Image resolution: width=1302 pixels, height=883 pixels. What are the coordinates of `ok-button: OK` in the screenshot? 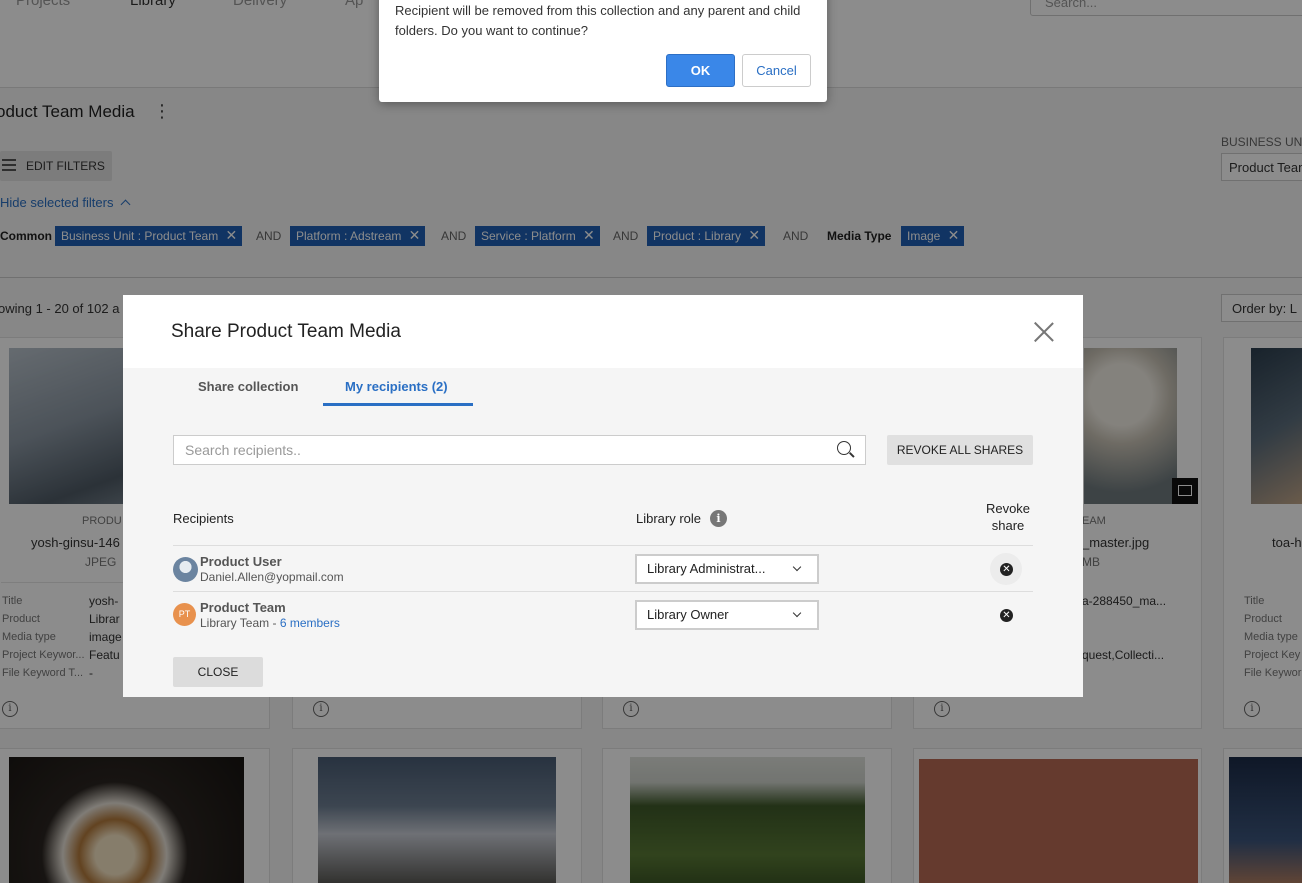 It's located at (700, 70).